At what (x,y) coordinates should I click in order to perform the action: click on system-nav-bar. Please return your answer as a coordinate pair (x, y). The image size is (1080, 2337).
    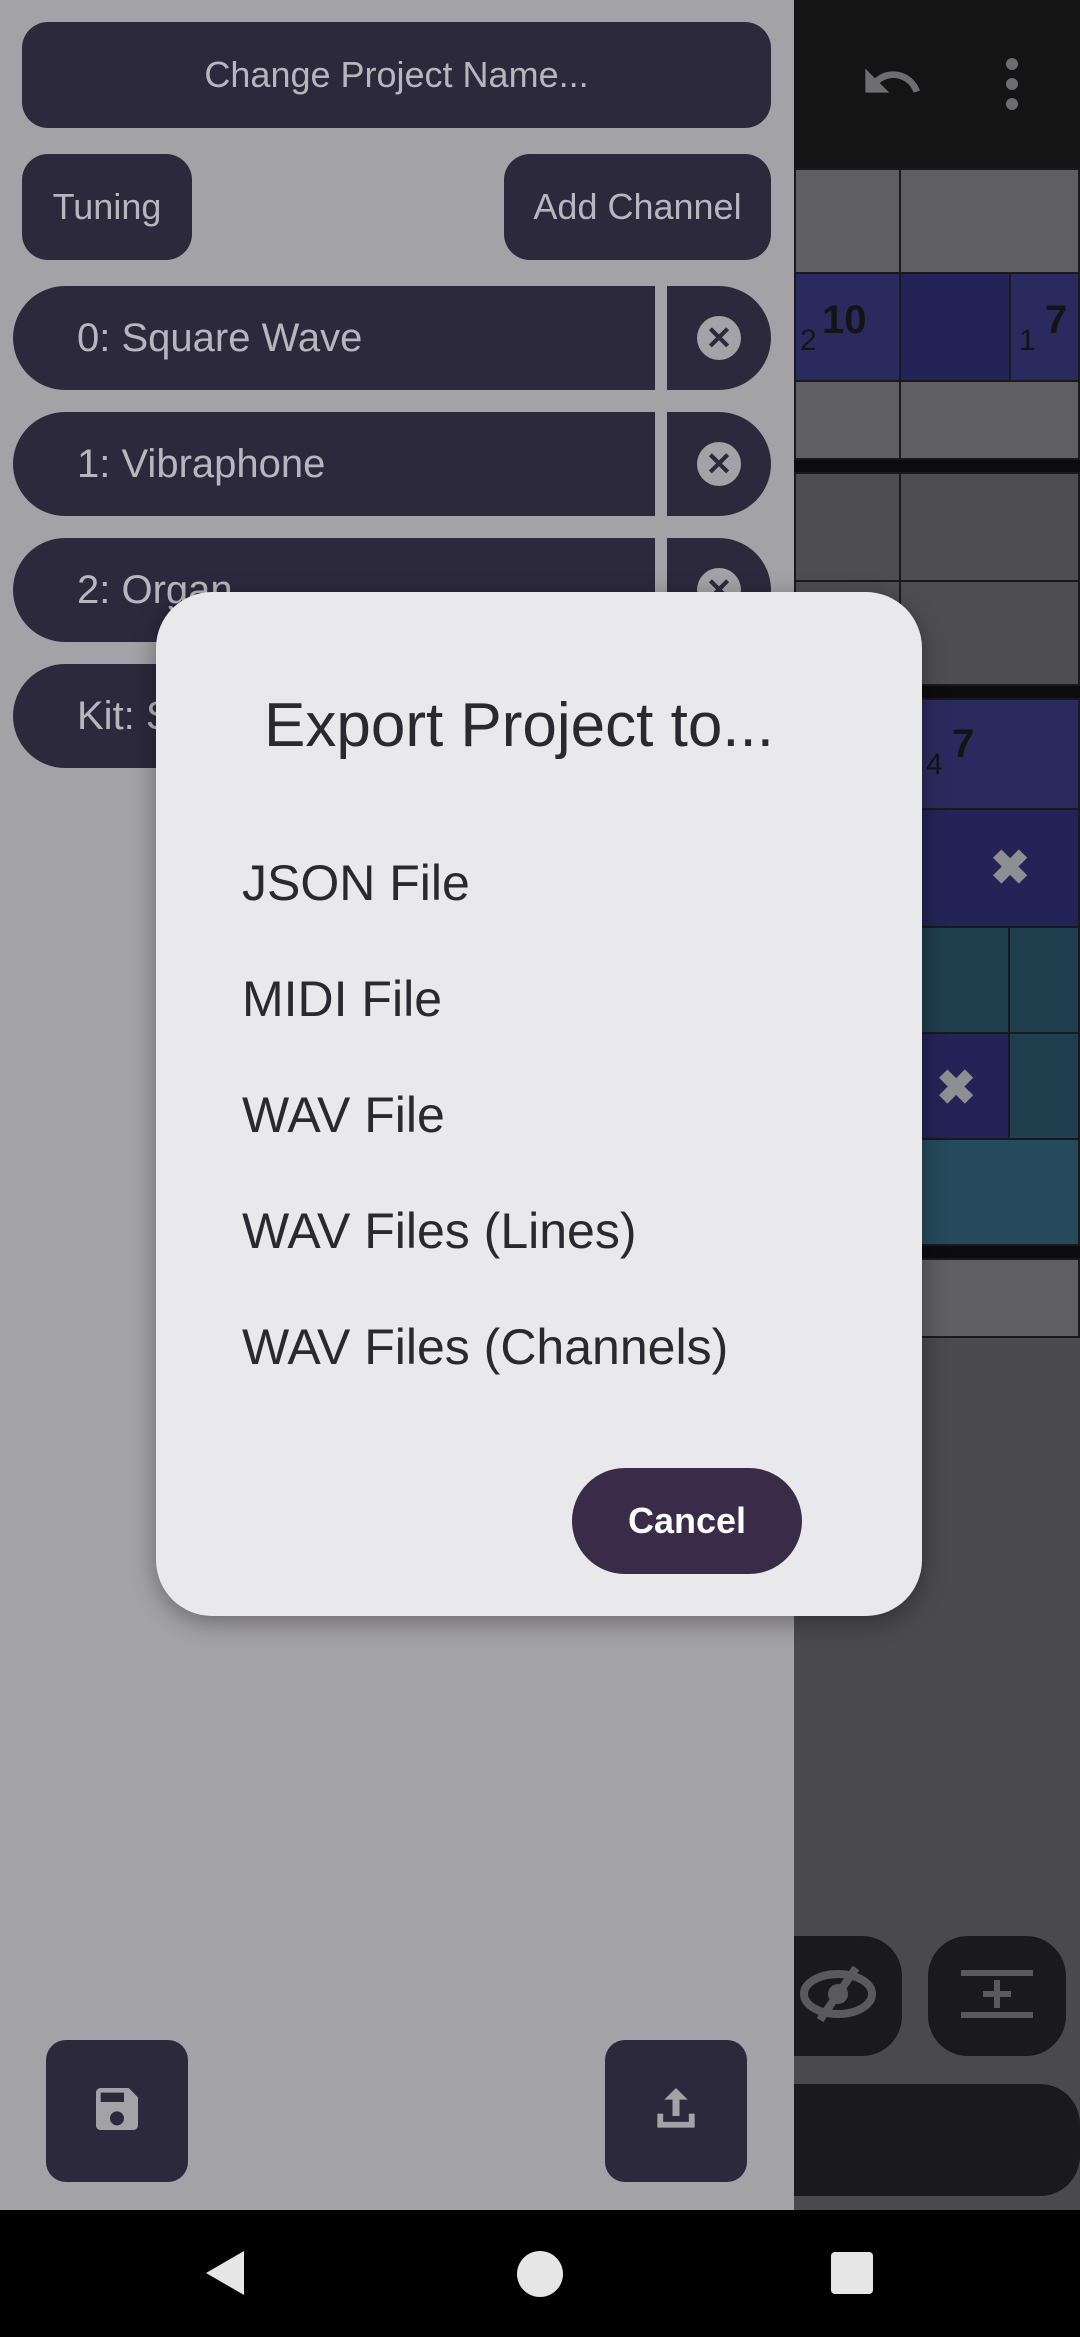
    Looking at the image, I should click on (540, 2273).